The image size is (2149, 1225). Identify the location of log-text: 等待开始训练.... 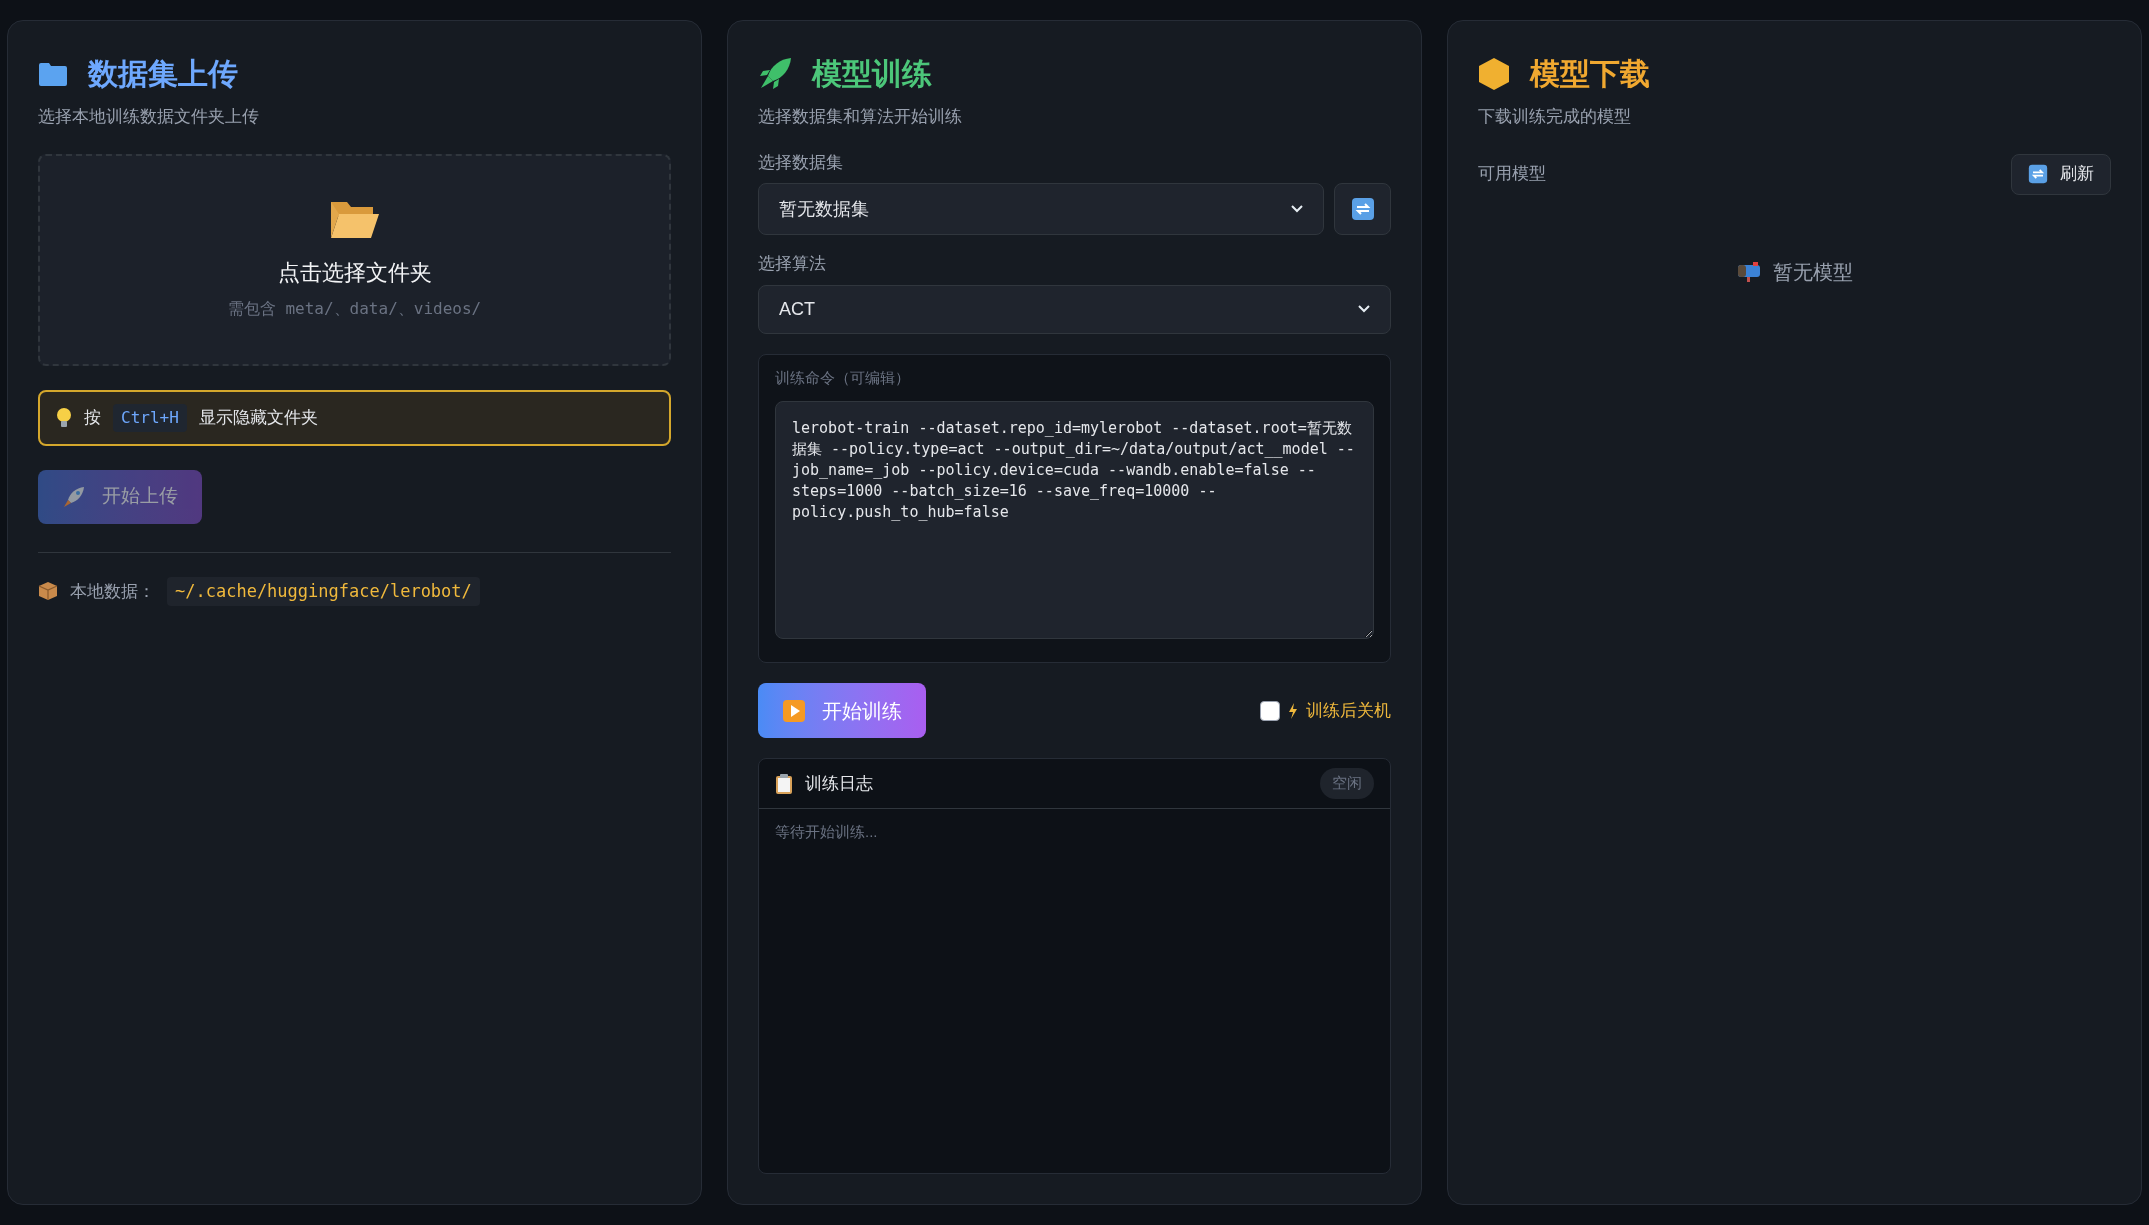
(826, 832).